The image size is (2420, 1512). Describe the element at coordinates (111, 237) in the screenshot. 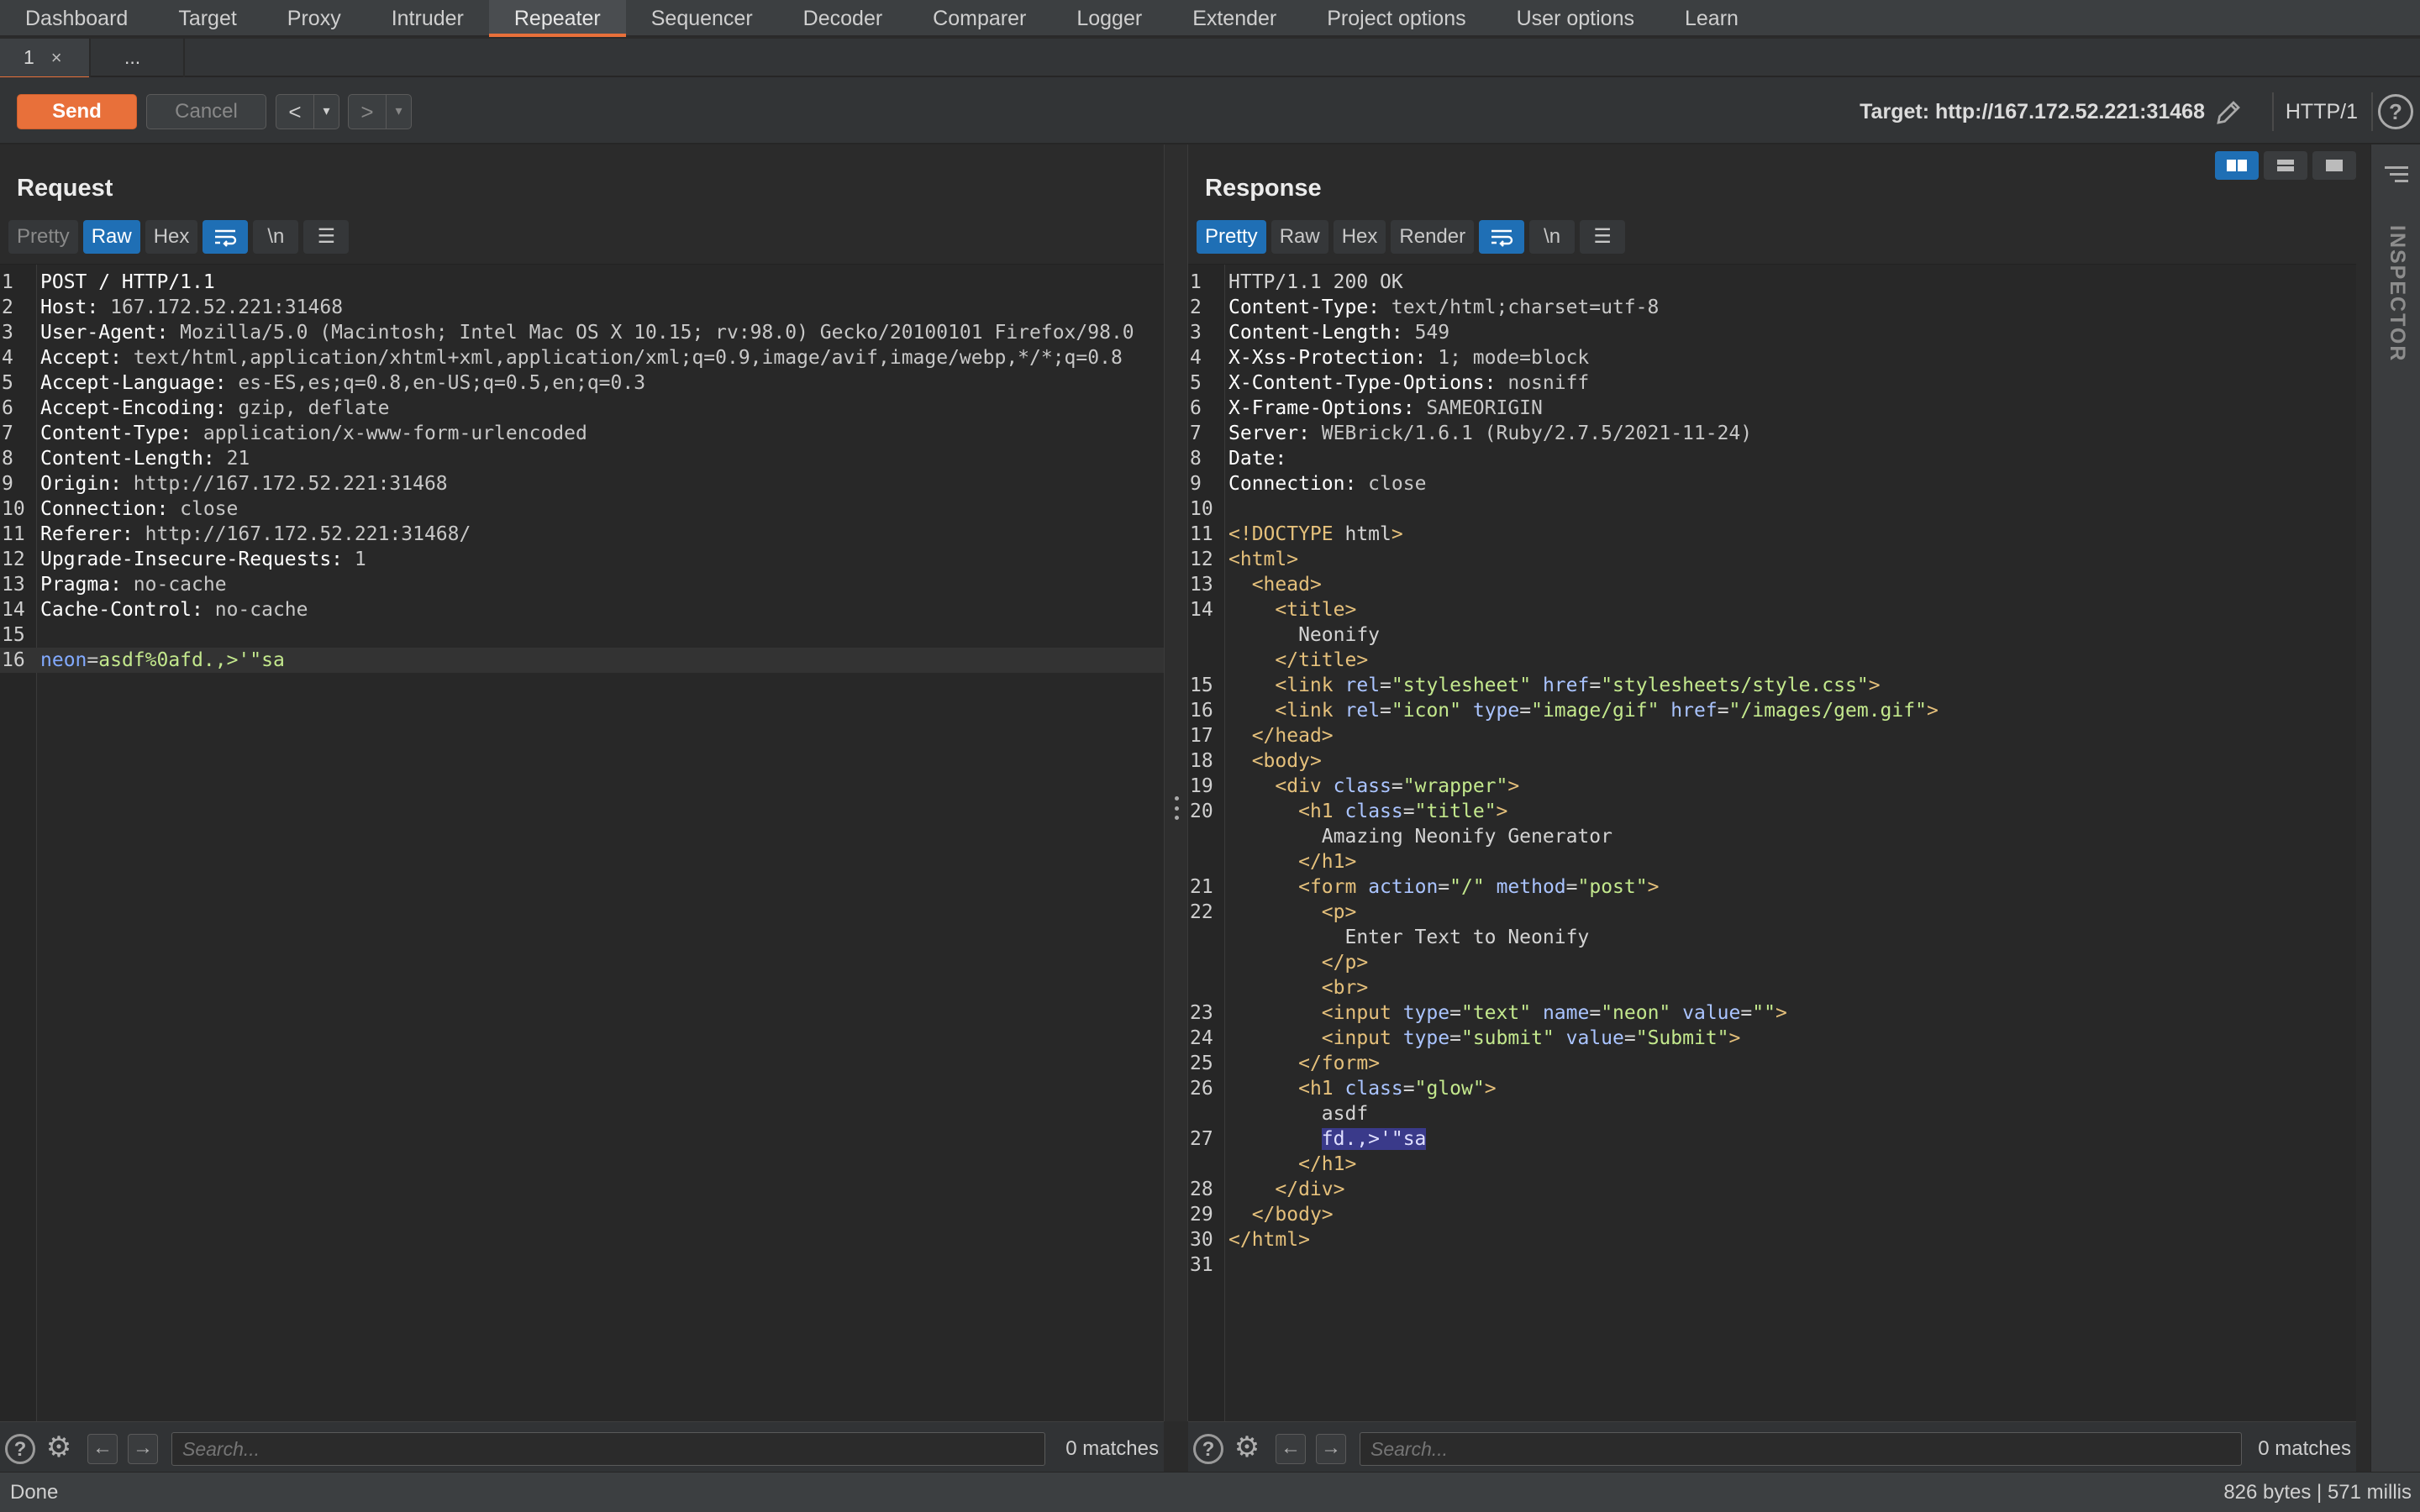

I see `request-mode-raw: Raw` at that location.